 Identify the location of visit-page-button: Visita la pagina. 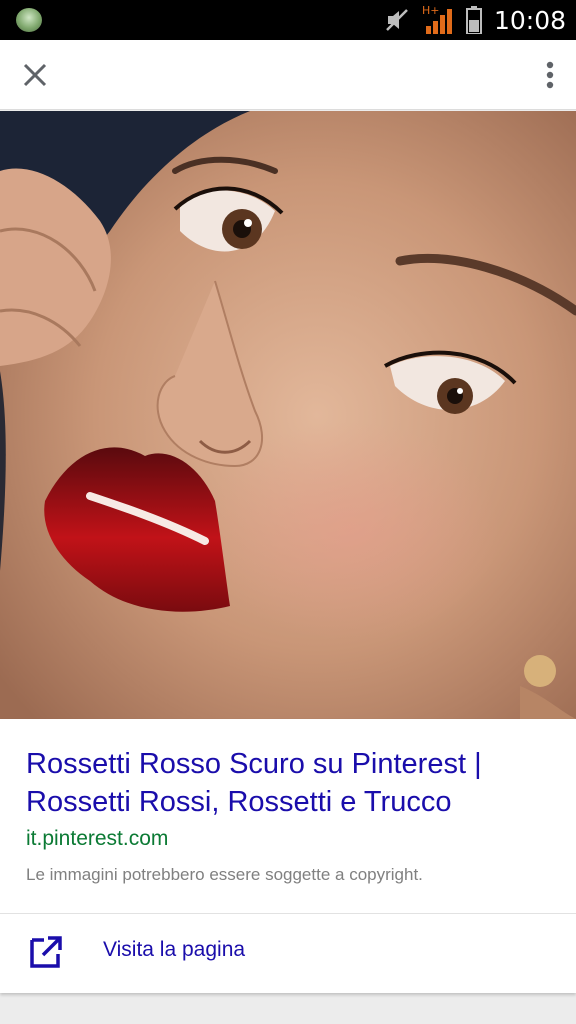
(288, 953).